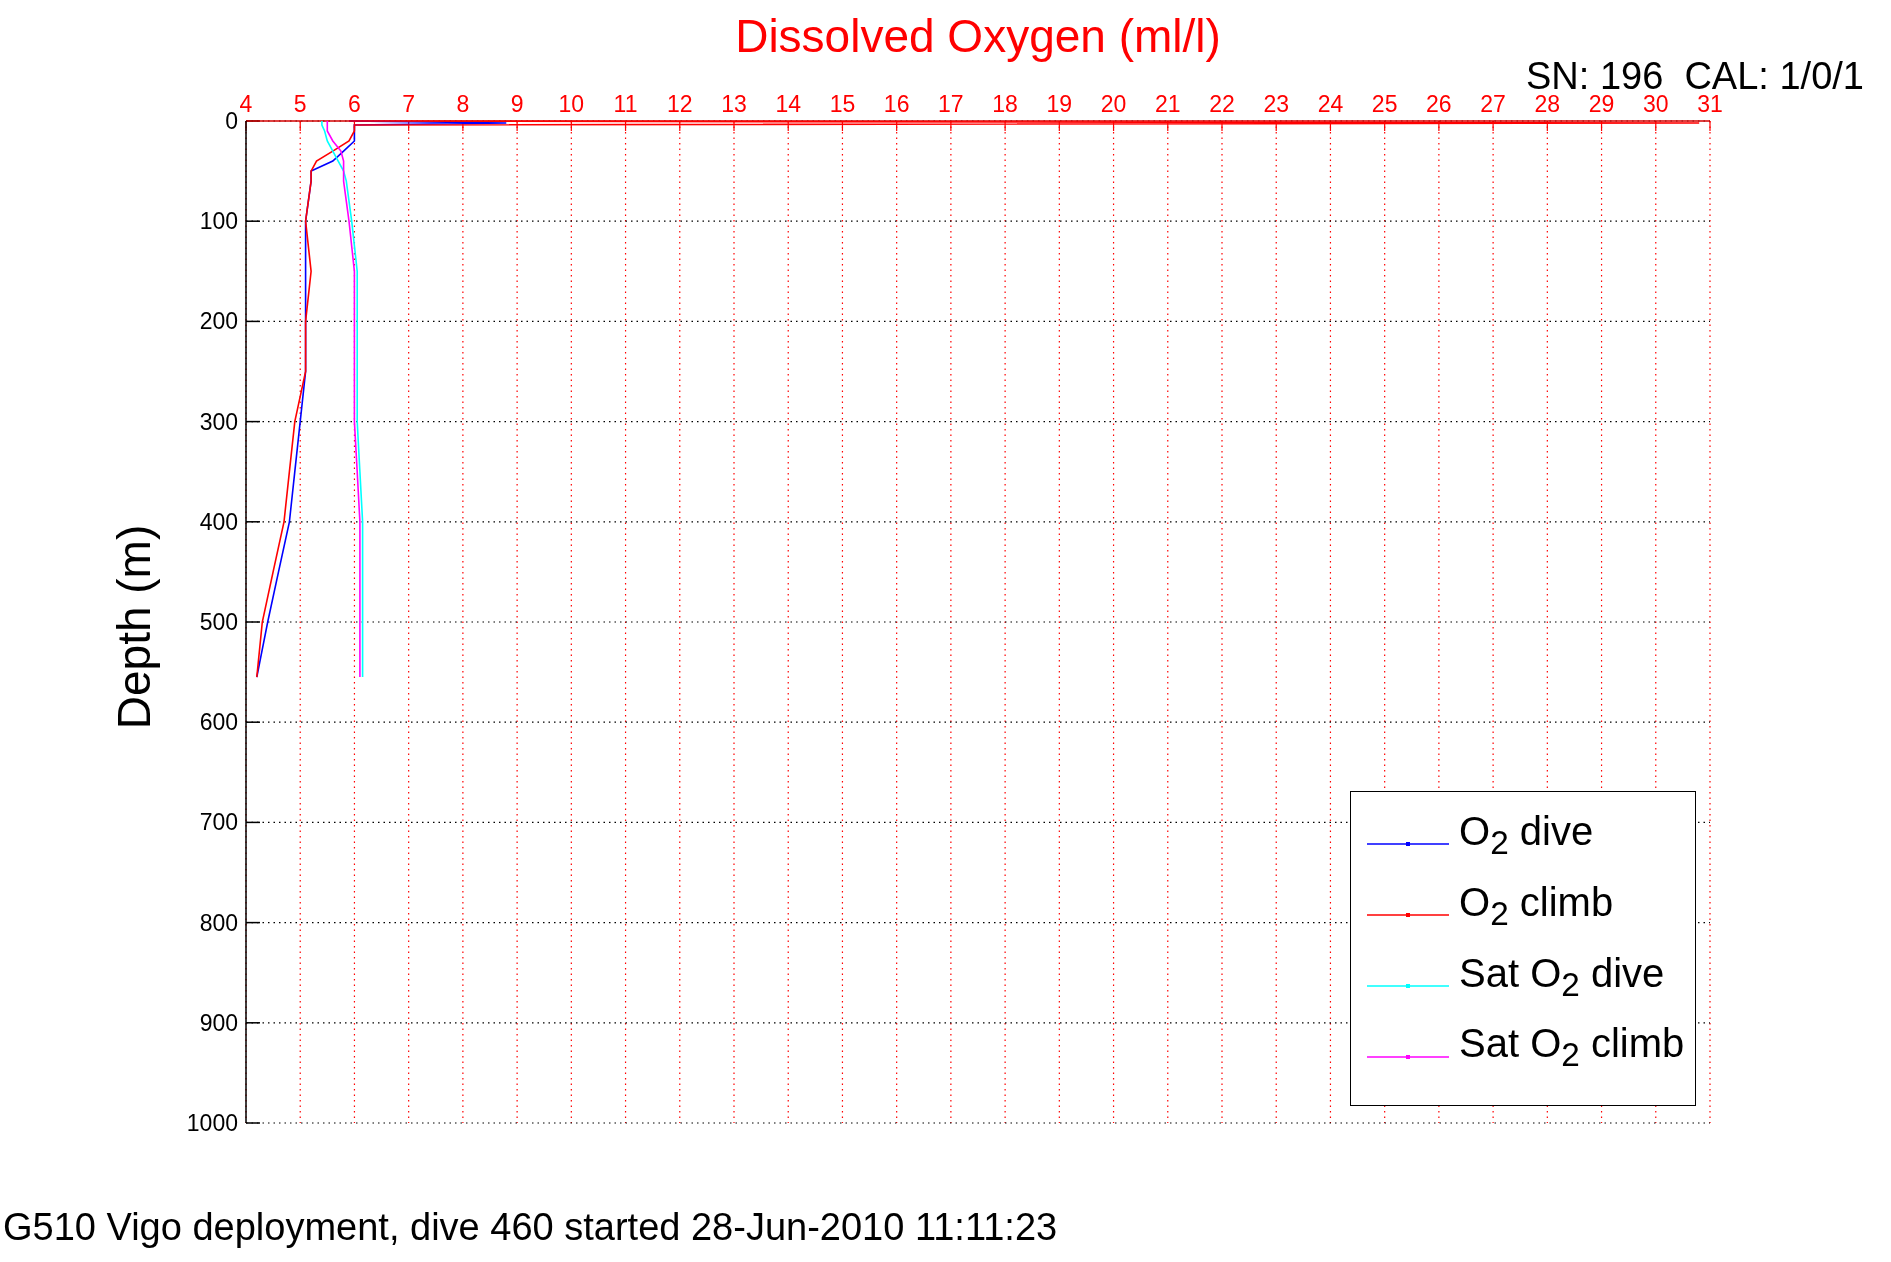 The height and width of the screenshot is (1262, 1891). What do you see at coordinates (246, 104) in the screenshot?
I see `axis-tick-label: 4` at bounding box center [246, 104].